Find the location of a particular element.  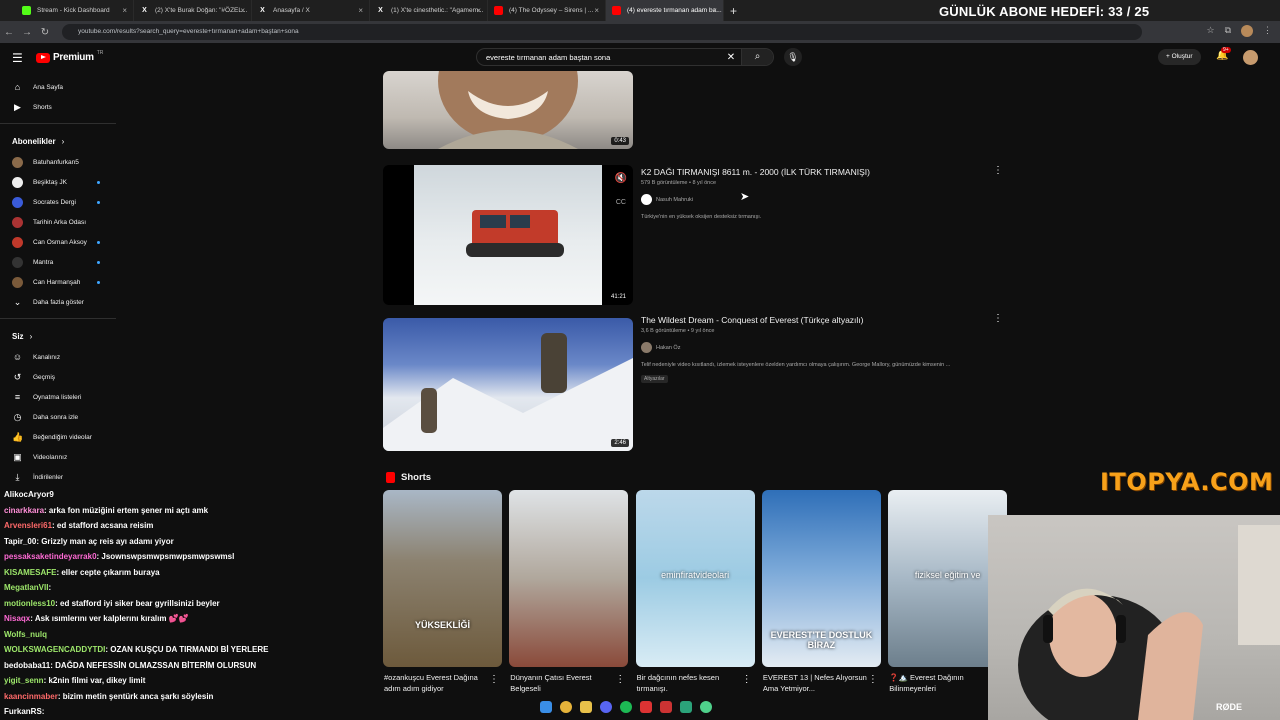

notifications-bell-icon: 🔔 9+ is located at coordinates (1223, 54).